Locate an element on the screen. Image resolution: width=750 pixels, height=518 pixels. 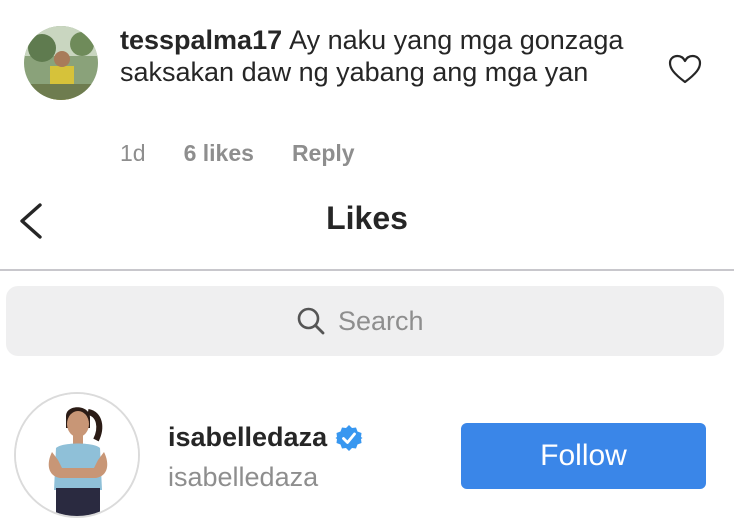
search-bar is located at coordinates (365, 321).